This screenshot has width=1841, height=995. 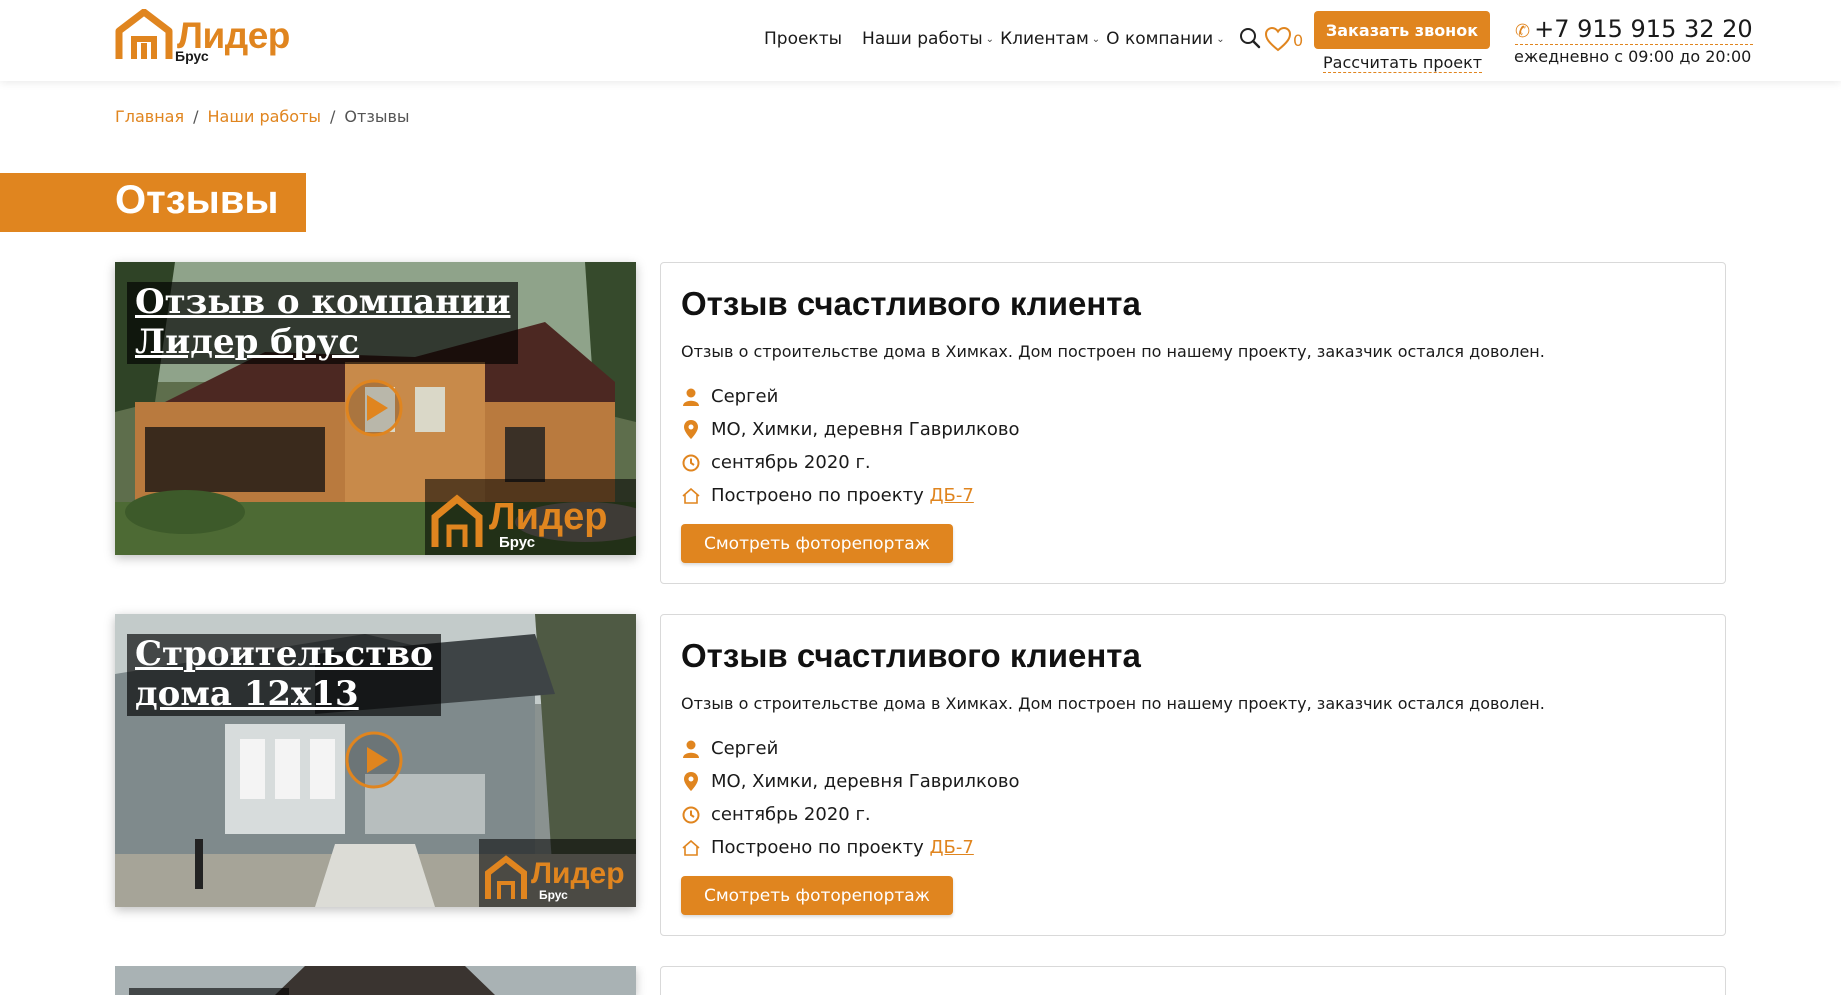 I want to click on logo-house-icon, so click(x=144, y=33).